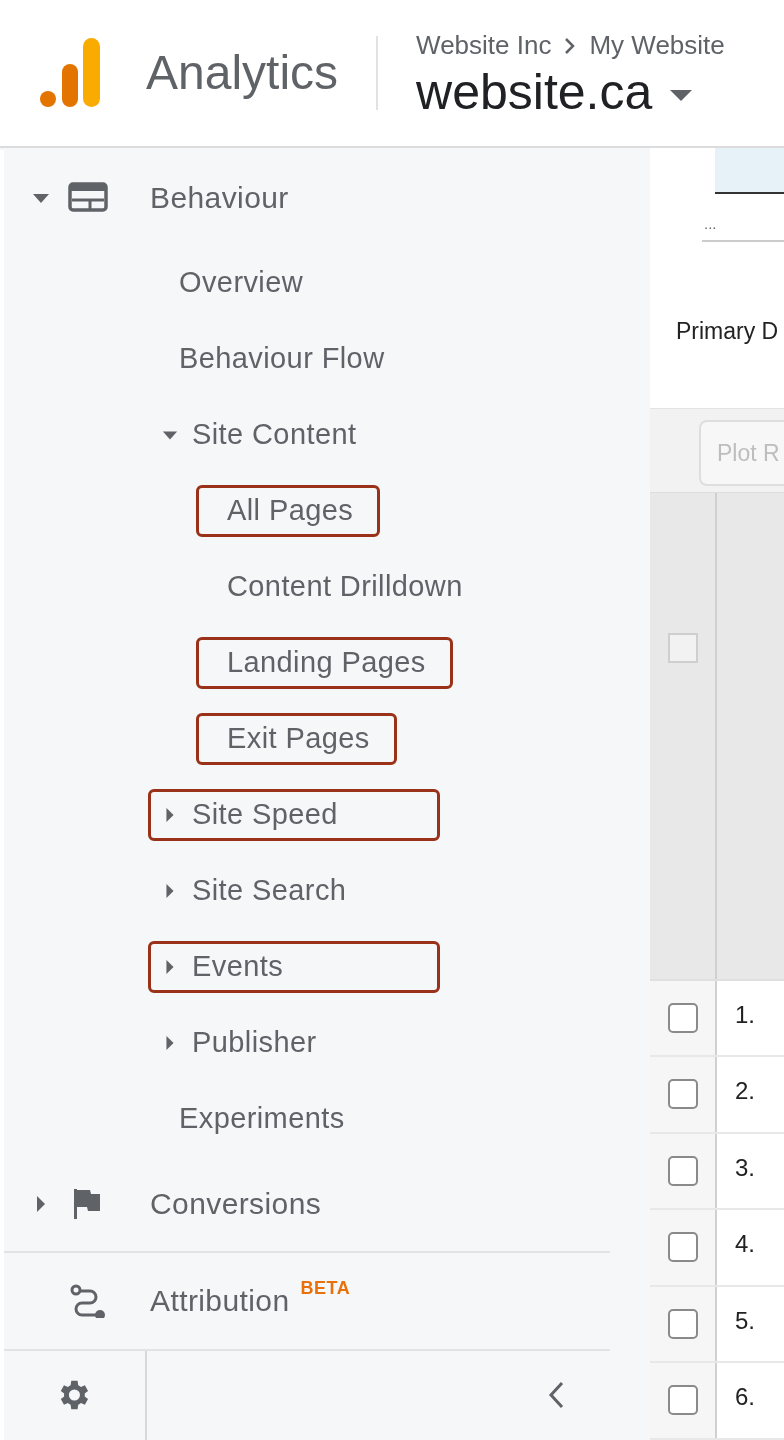 Image resolution: width=784 pixels, height=1440 pixels. What do you see at coordinates (745, 1014) in the screenshot?
I see `row-number: 1.` at bounding box center [745, 1014].